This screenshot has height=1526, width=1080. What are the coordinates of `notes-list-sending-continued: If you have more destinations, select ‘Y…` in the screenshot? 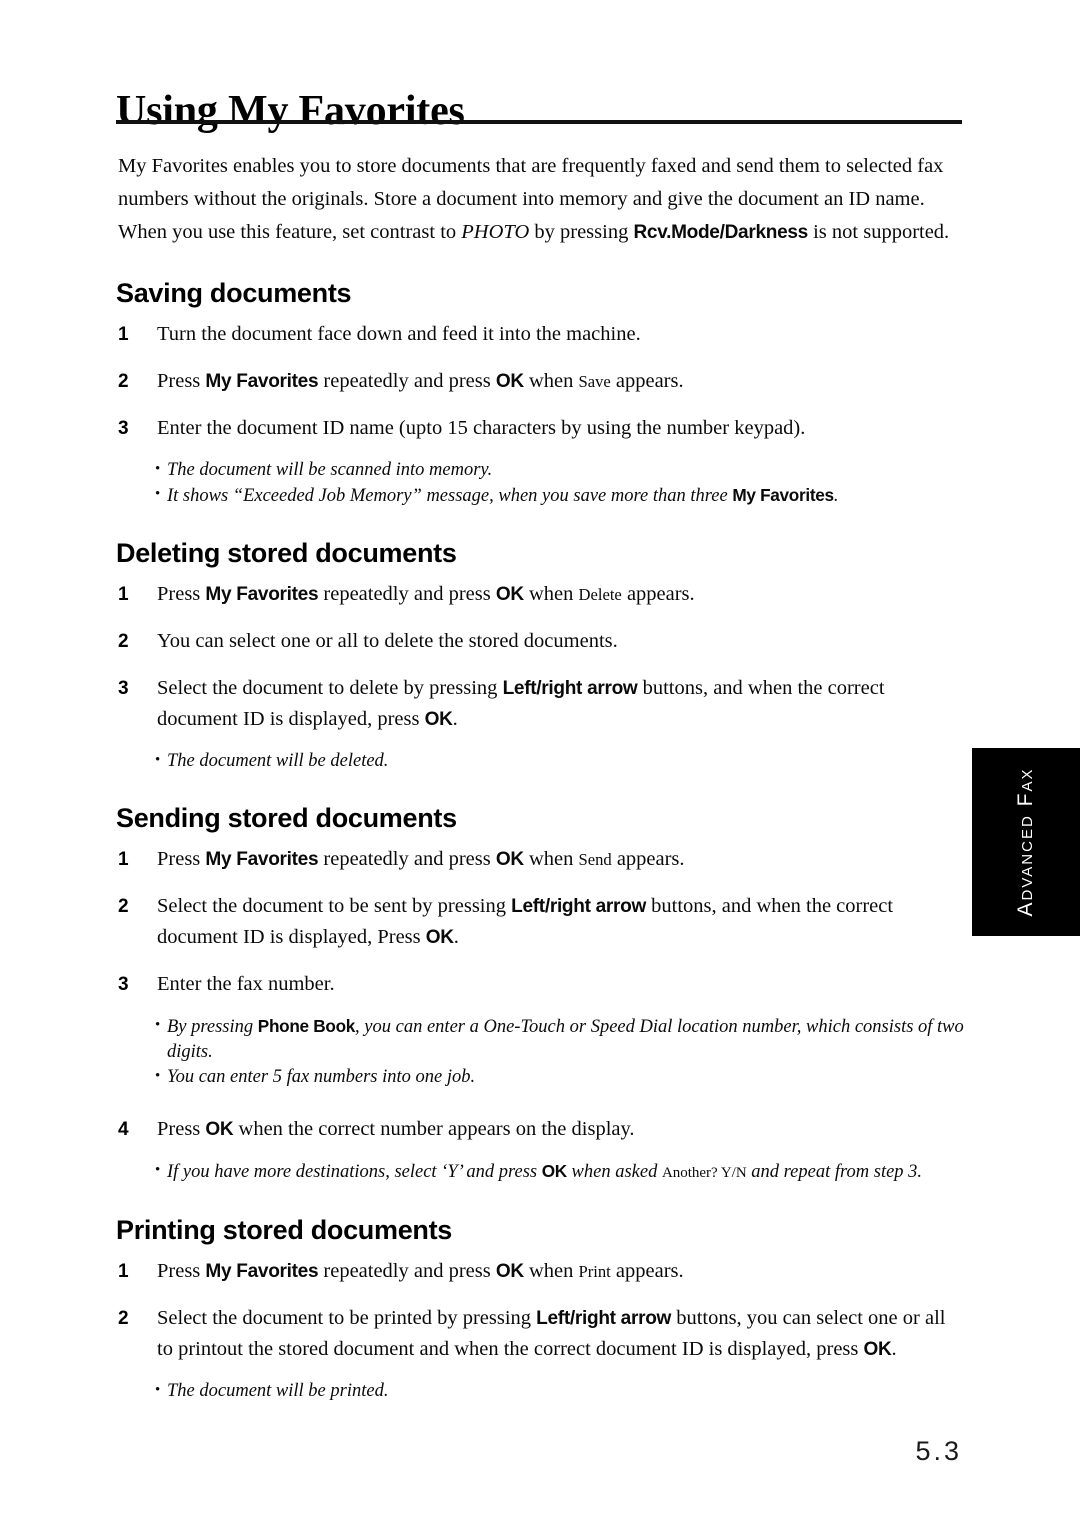 It's located at (540, 1172).